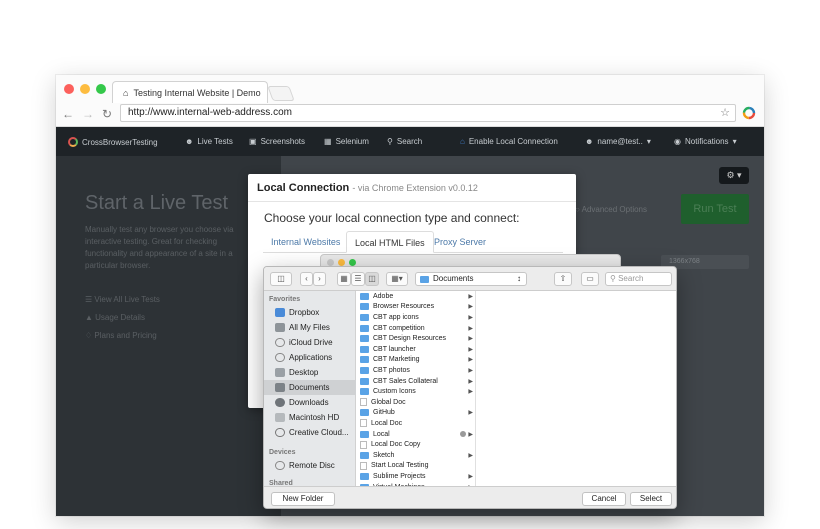 This screenshot has height=529, width=820. I want to click on list-item: Local ▶, so click(416, 434).